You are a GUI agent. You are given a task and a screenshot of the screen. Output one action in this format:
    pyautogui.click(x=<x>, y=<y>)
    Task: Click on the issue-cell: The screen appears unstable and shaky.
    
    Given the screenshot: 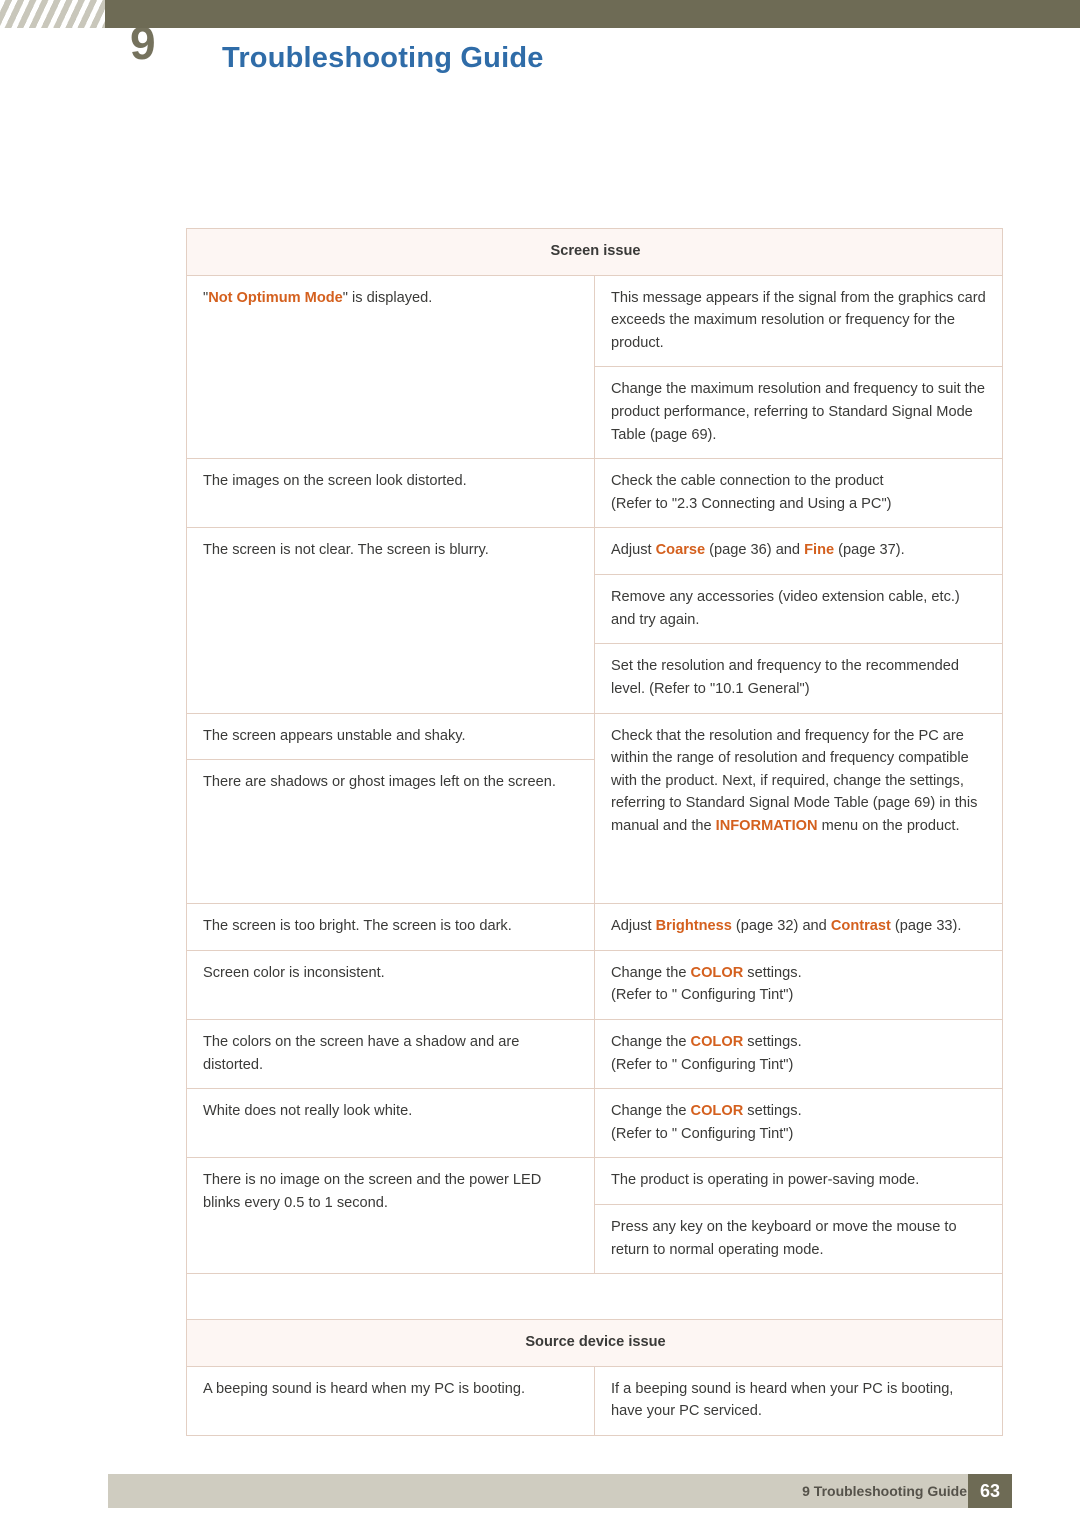 What is the action you would take?
    pyautogui.click(x=390, y=736)
    